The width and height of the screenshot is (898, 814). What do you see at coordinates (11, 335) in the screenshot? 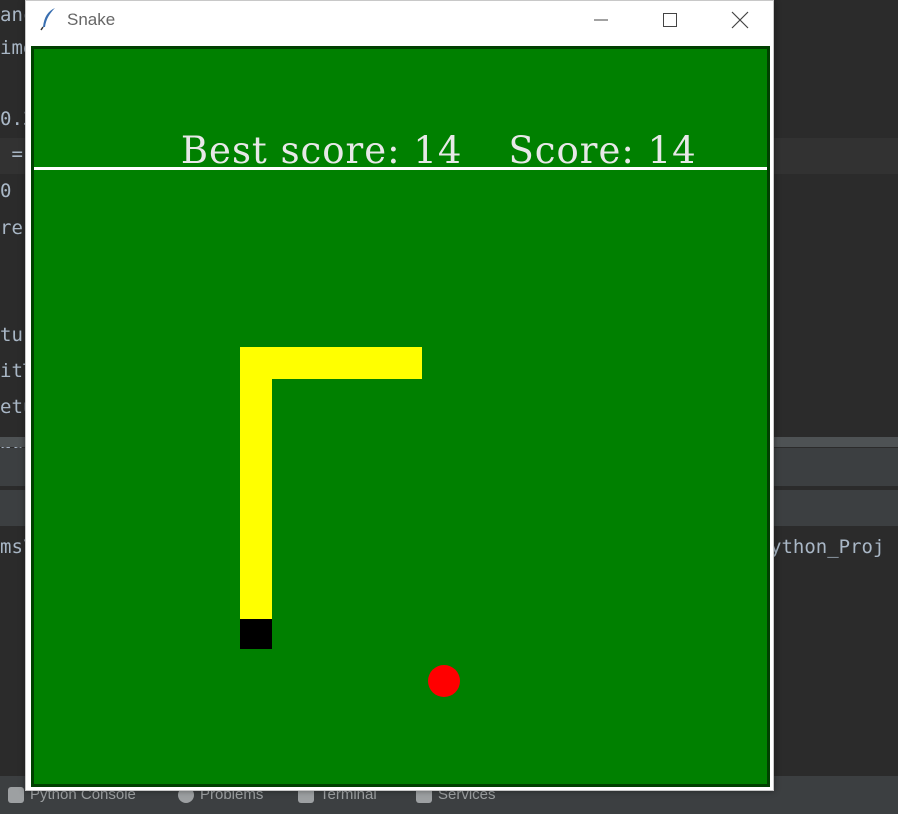
I see `code-fragment: tu` at bounding box center [11, 335].